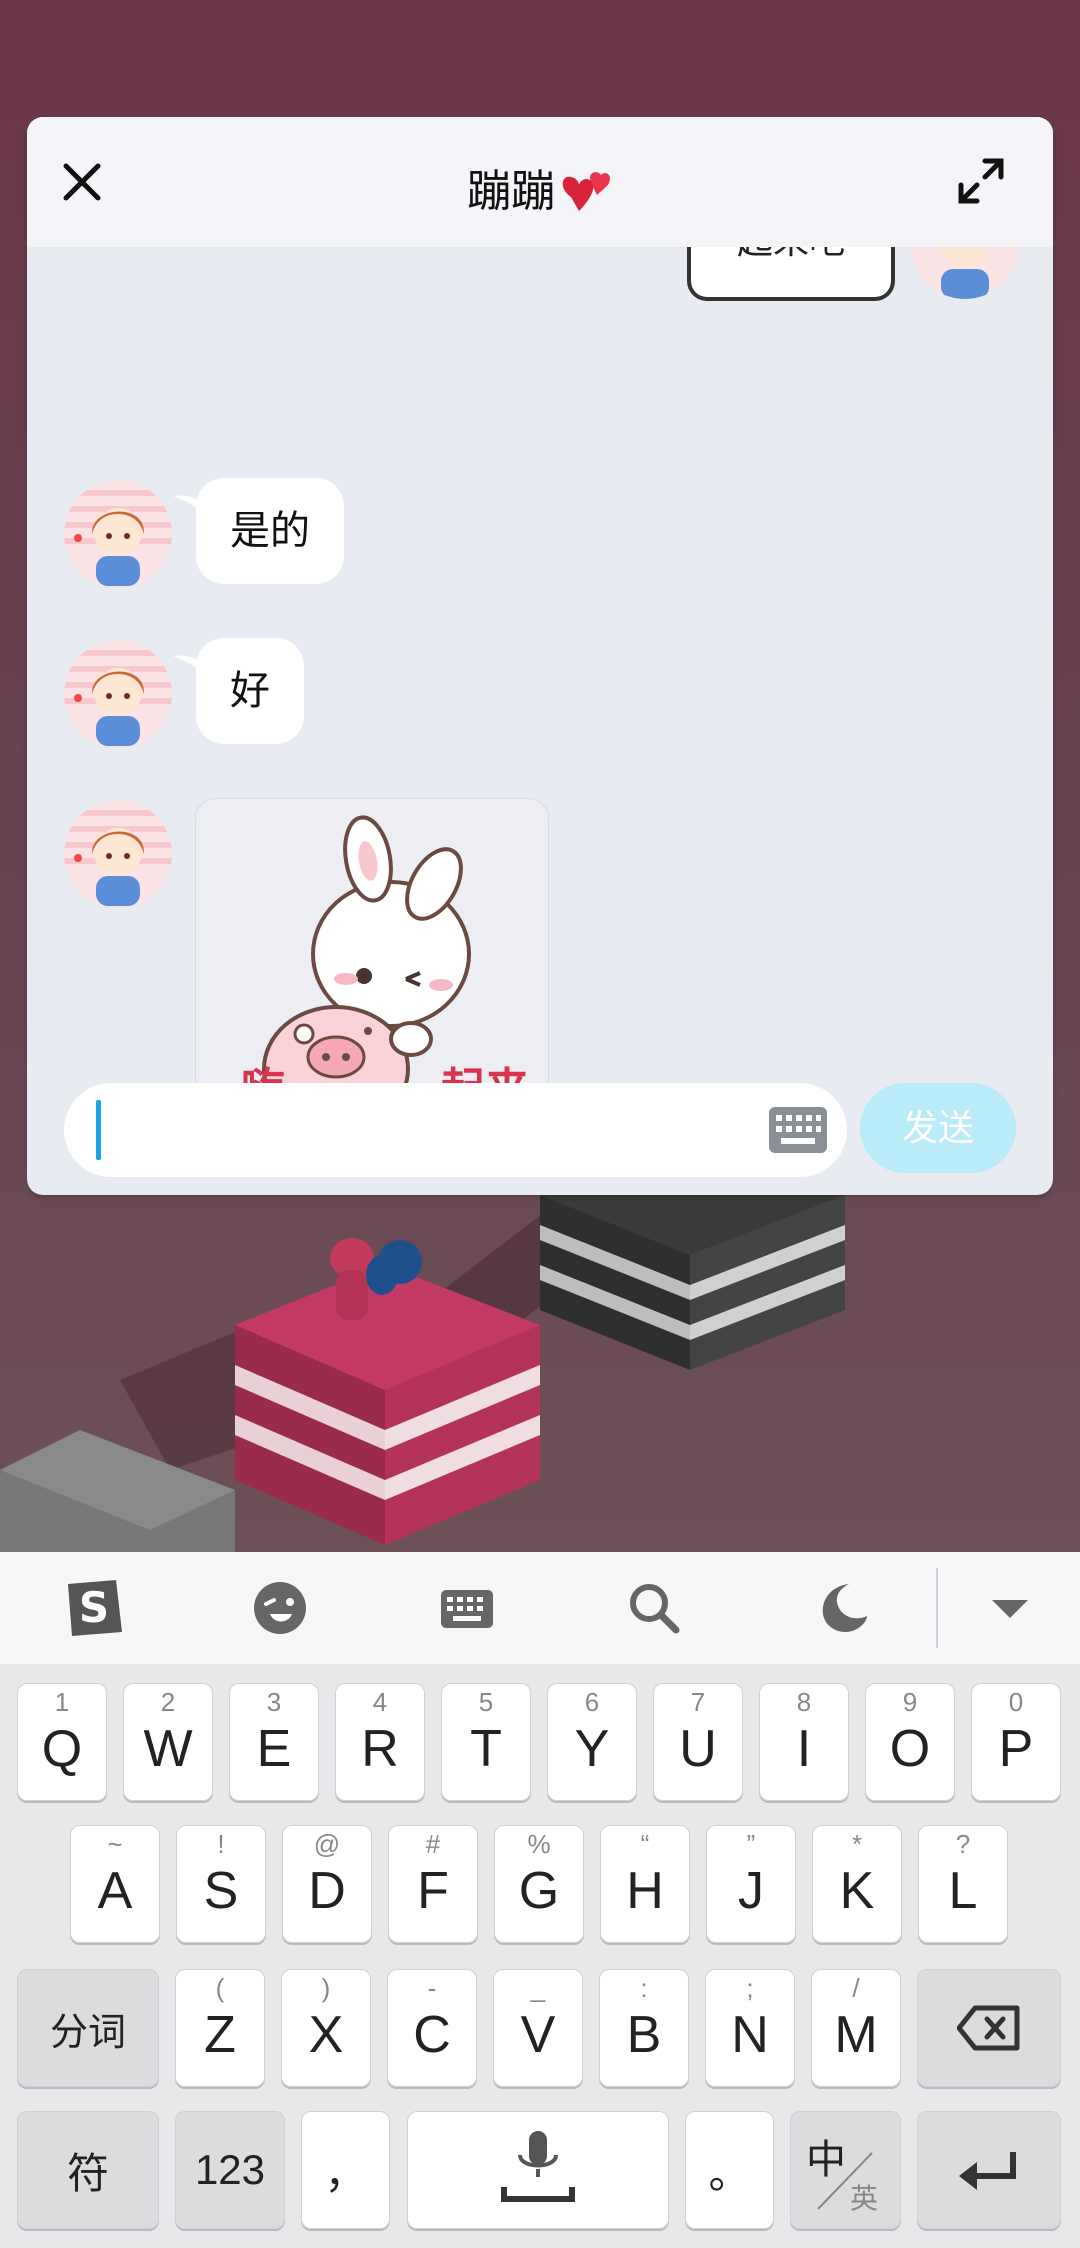 The image size is (1080, 2248). I want to click on enter-key, so click(989, 2170).